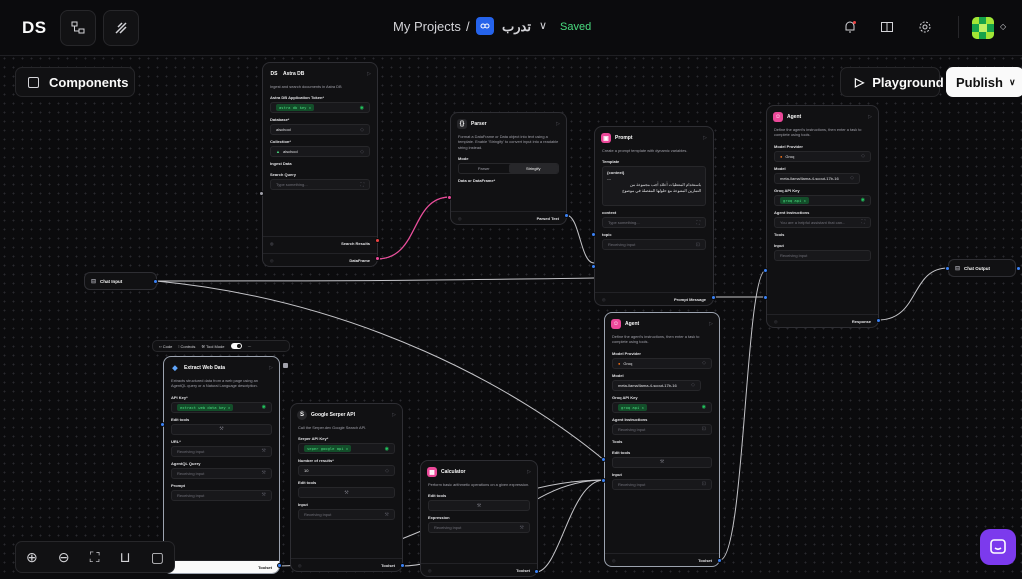 This screenshot has width=1022, height=579. Describe the element at coordinates (387, 471) in the screenshot. I see `stepper-icon: ◇` at that location.